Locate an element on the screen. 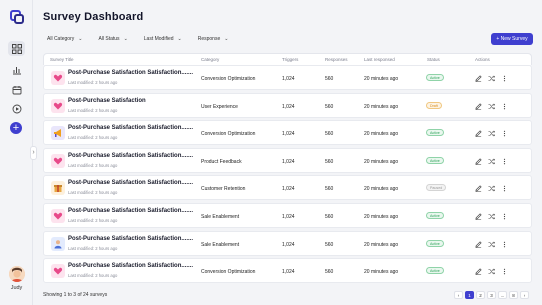 The height and width of the screenshot is (305, 542). filter-category: All Category ⌄ is located at coordinates (64, 39).